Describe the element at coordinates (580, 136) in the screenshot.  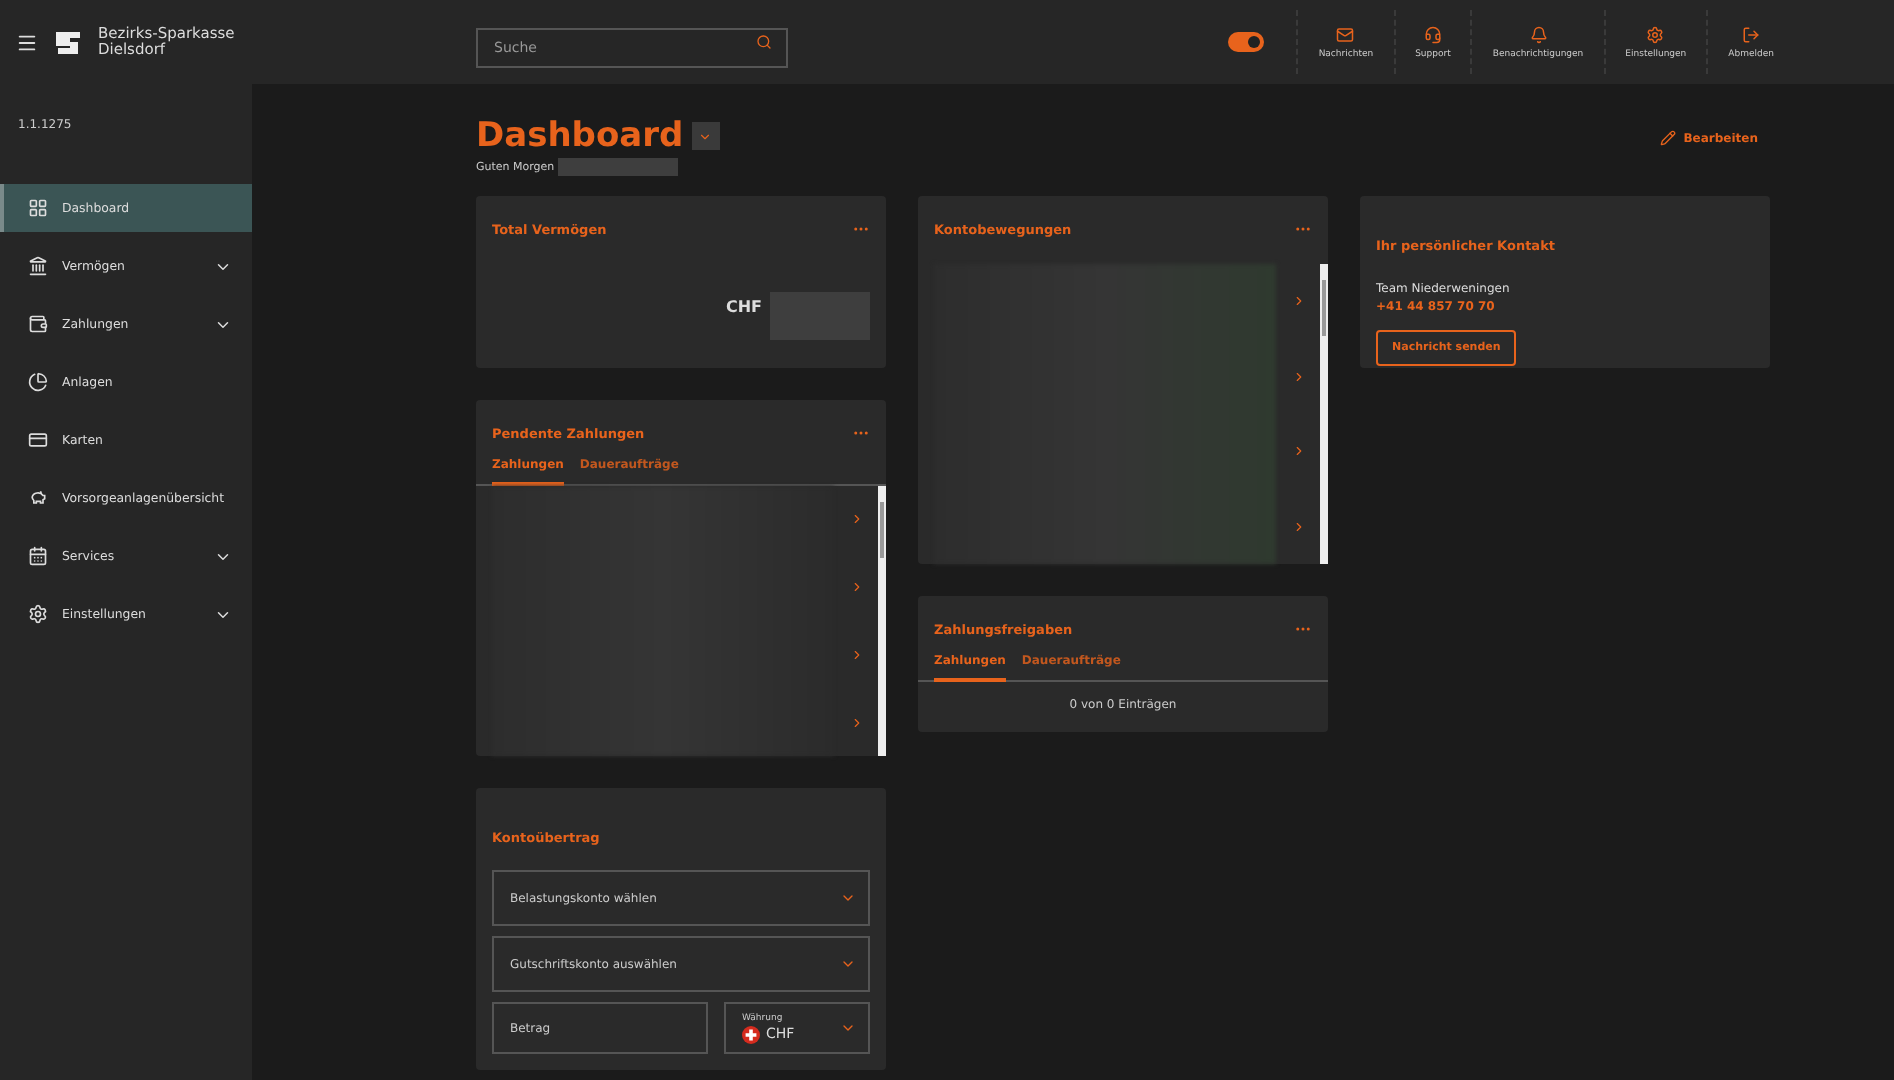
I see `page-title: Dashboard` at that location.